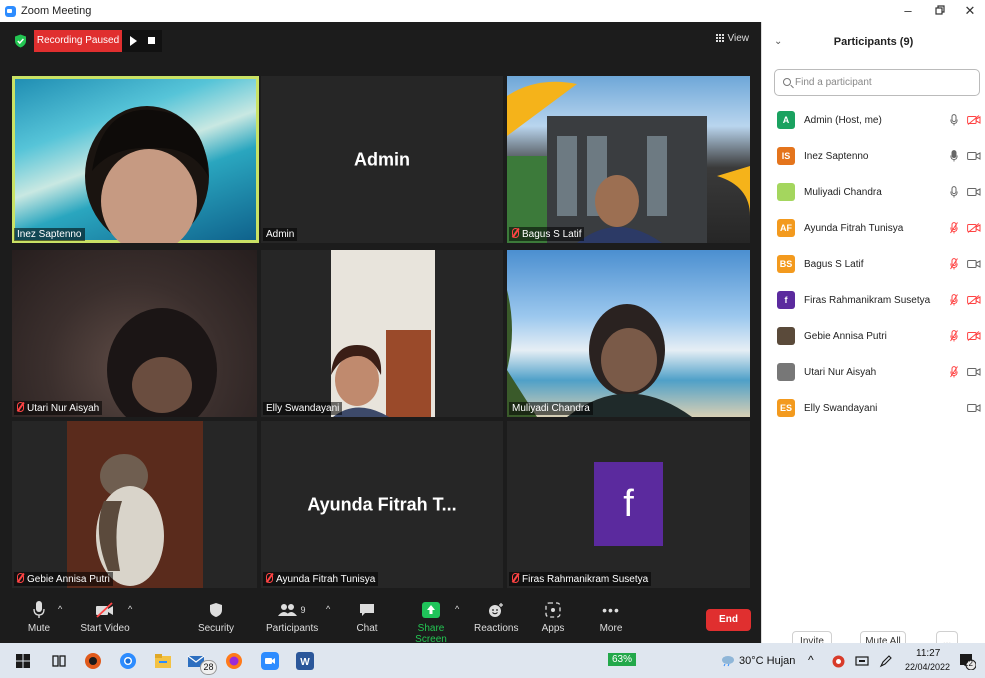 The image size is (985, 678). Describe the element at coordinates (841, 408) in the screenshot. I see `participant-name: Elly Swandayani` at that location.